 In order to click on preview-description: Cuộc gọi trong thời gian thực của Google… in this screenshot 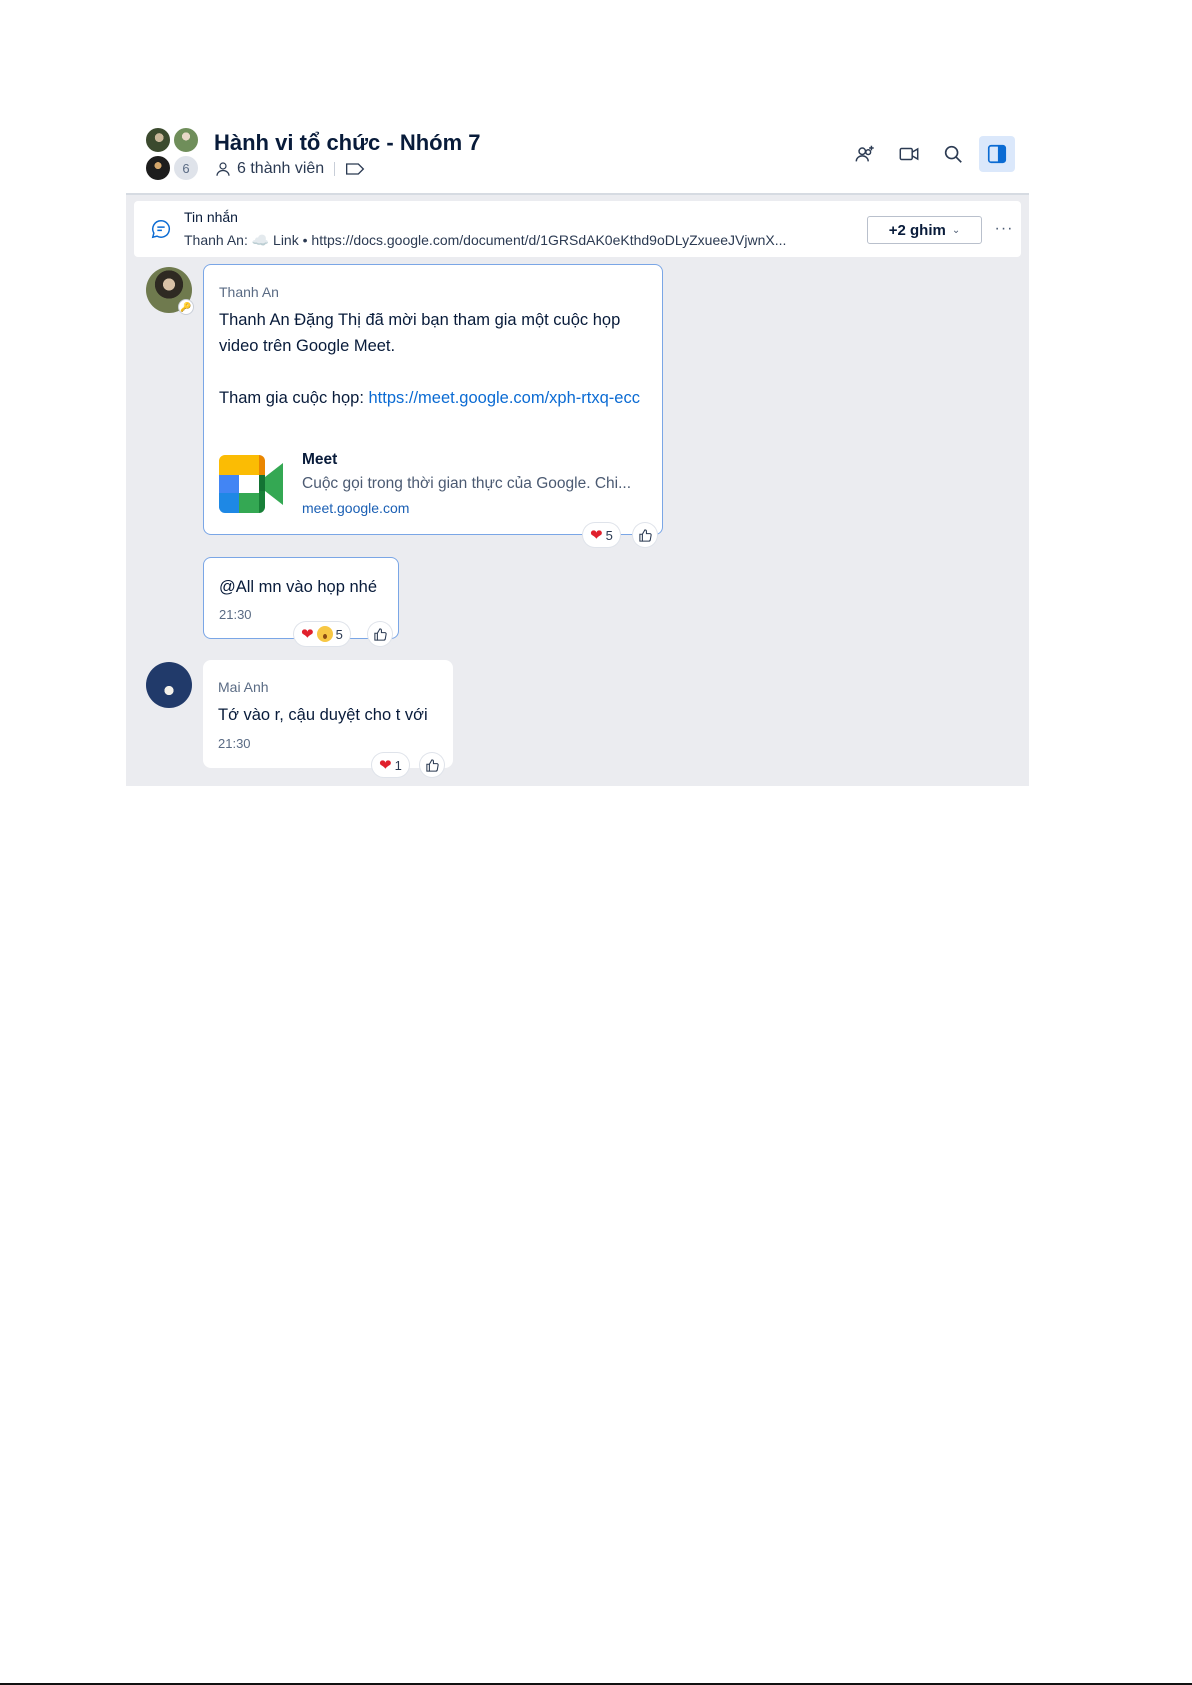, I will do `click(466, 483)`.